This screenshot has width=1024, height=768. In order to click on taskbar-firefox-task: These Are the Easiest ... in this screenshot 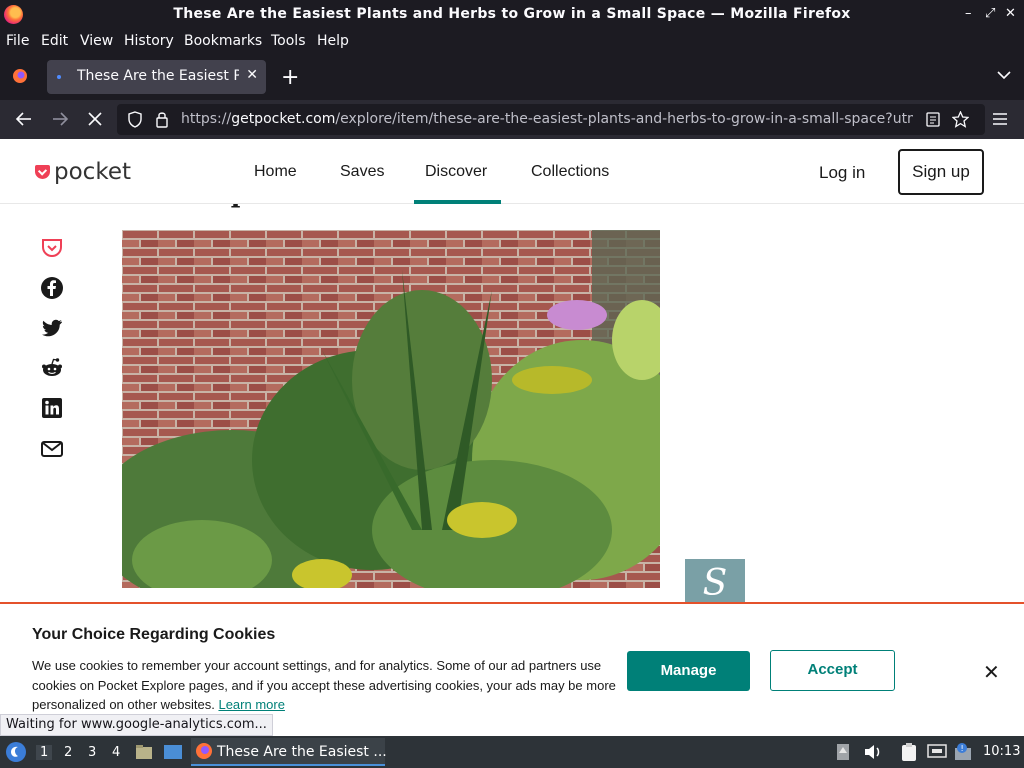, I will do `click(289, 752)`.